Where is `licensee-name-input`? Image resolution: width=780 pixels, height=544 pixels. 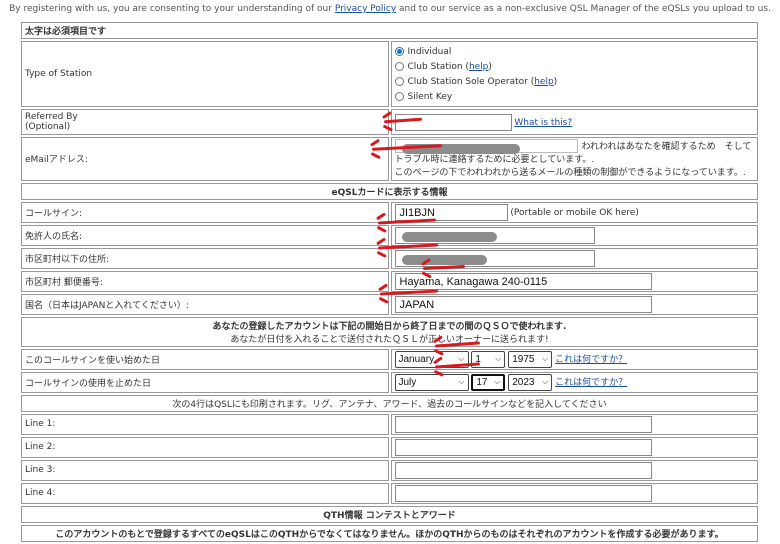 licensee-name-input is located at coordinates (494, 235).